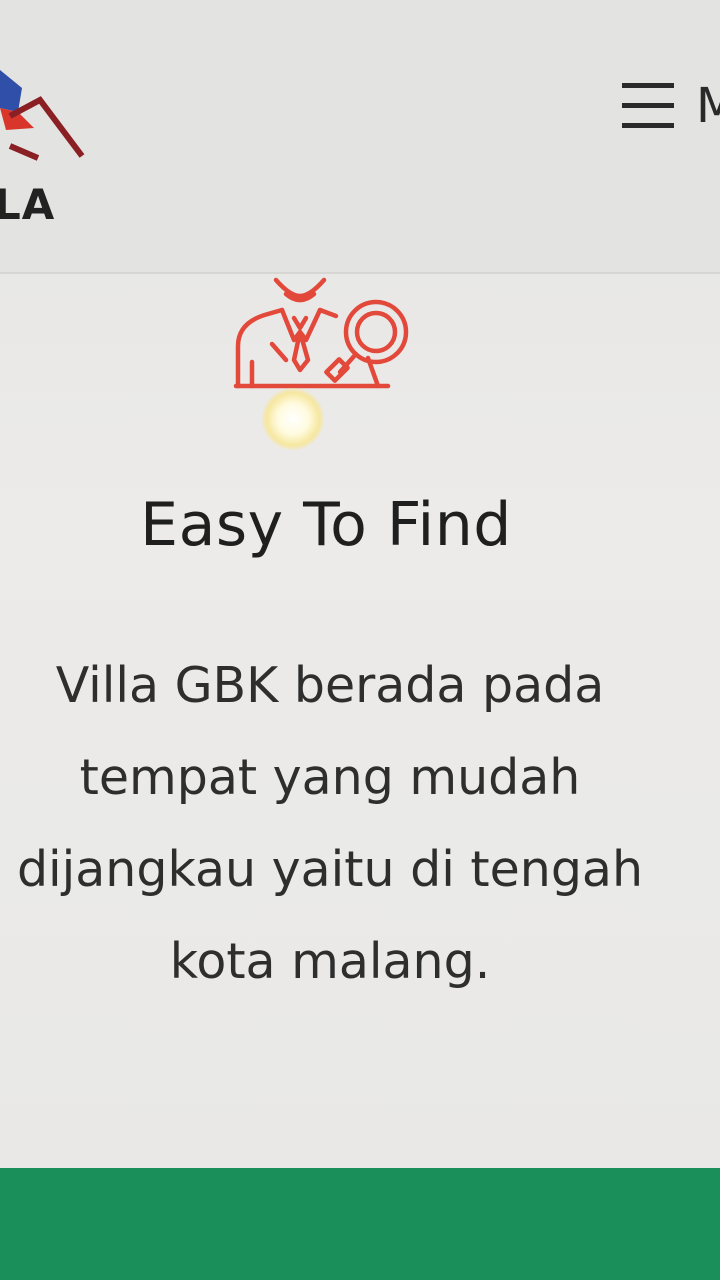  Describe the element at coordinates (360, 1224) in the screenshot. I see `footer-bar` at that location.